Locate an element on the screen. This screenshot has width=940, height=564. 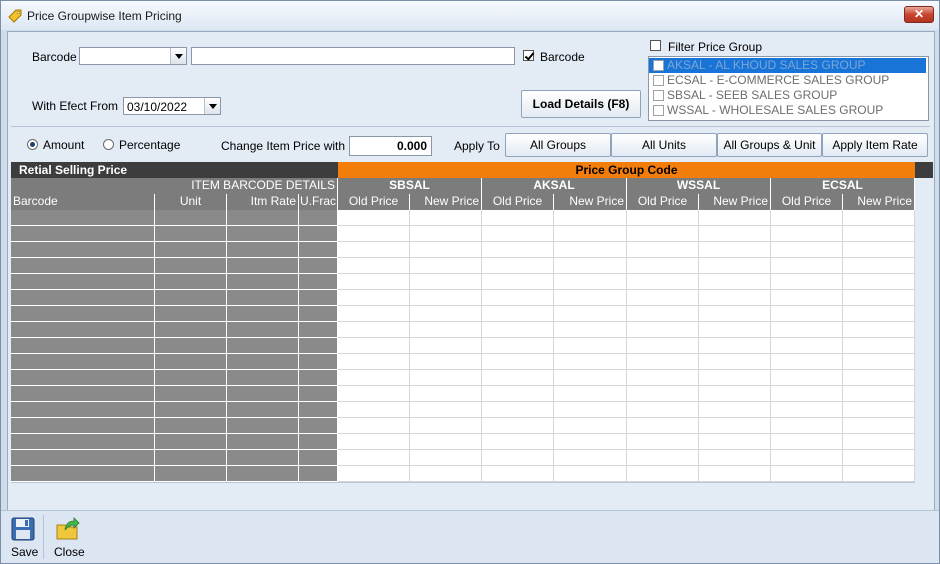
close-button: Close is located at coordinates (68, 537).